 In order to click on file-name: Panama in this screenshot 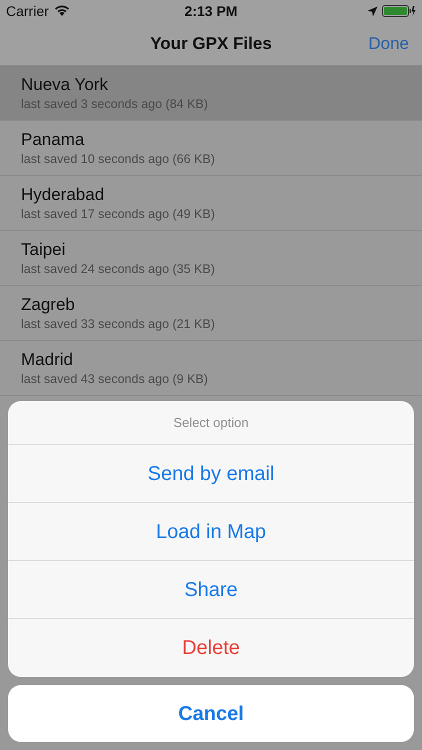, I will do `click(53, 140)`.